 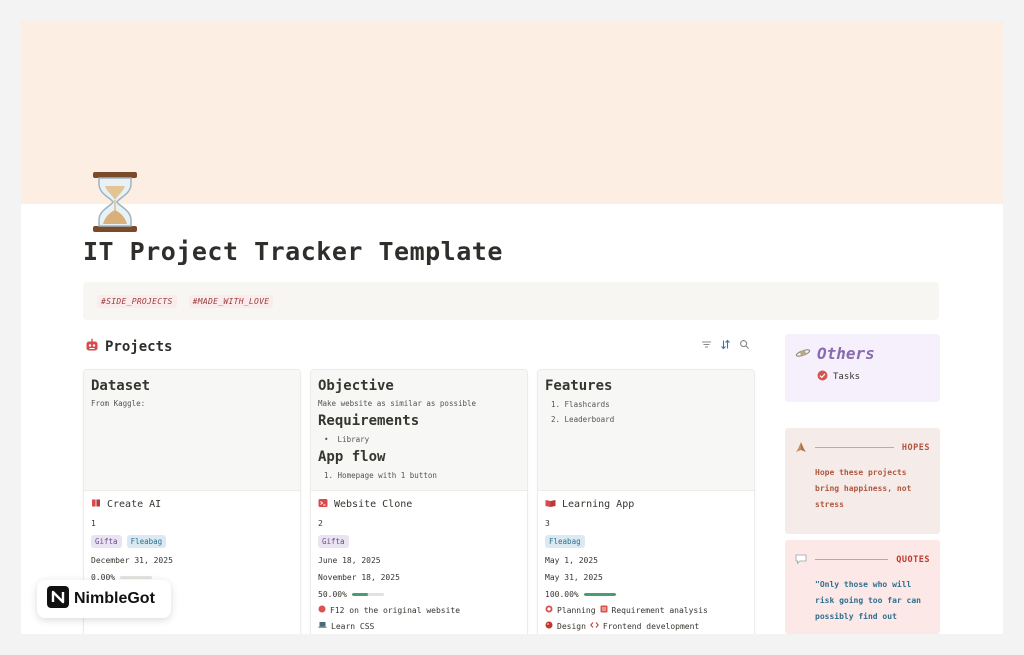 I want to click on project-name: Create AI, so click(x=134, y=504).